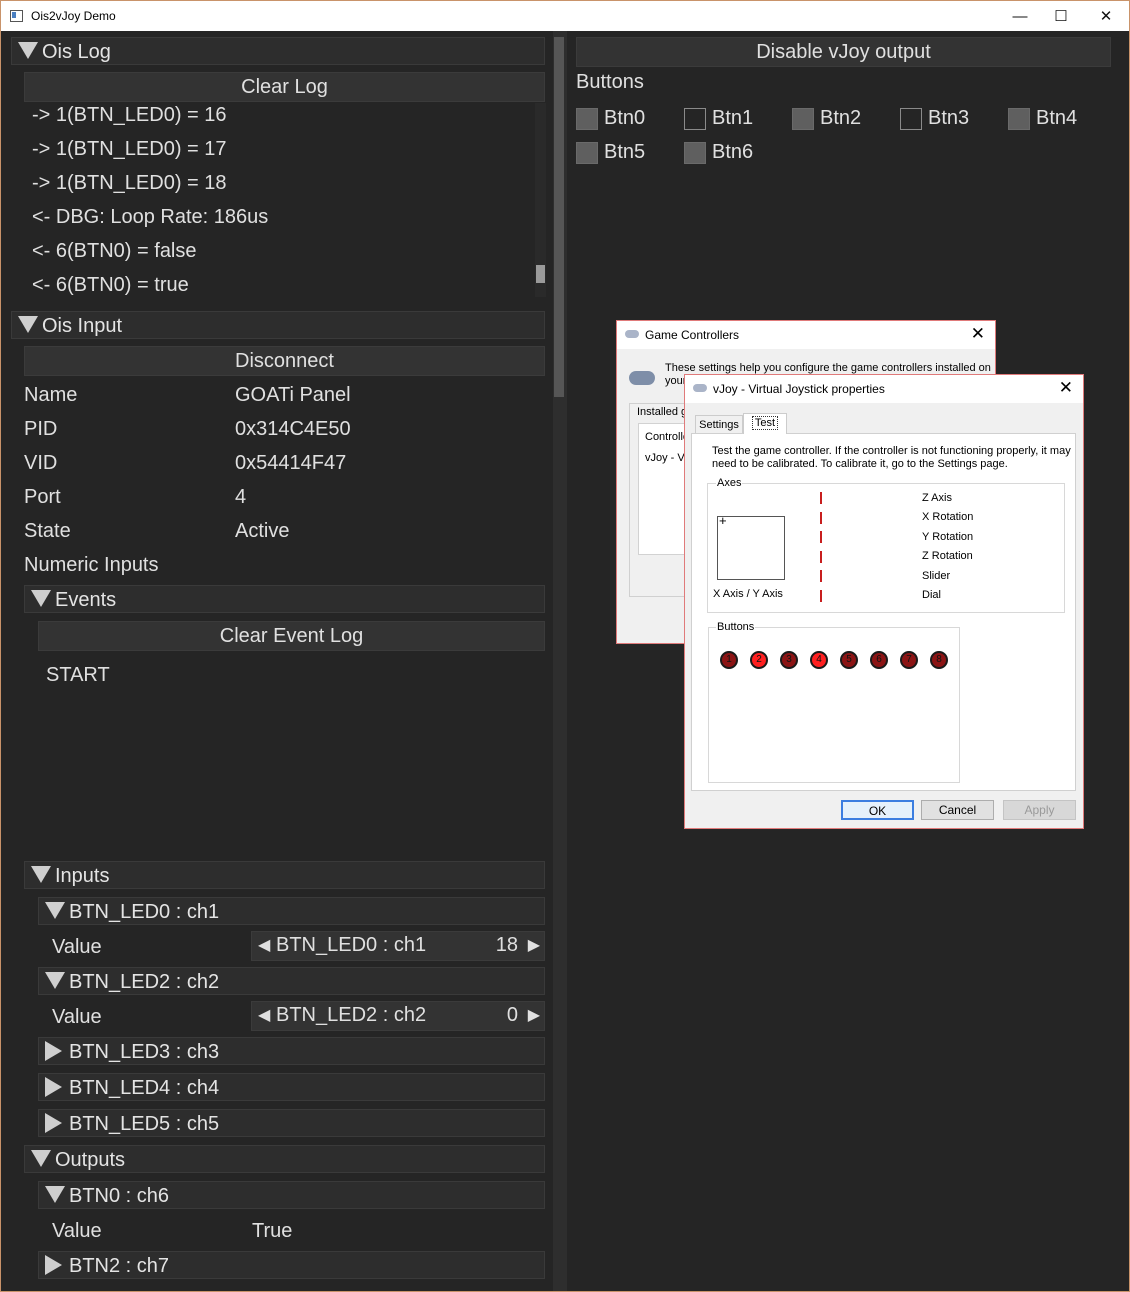 This screenshot has height=1292, width=1130. I want to click on input-item-header: BTN_LED2 : ch2, so click(291, 981).